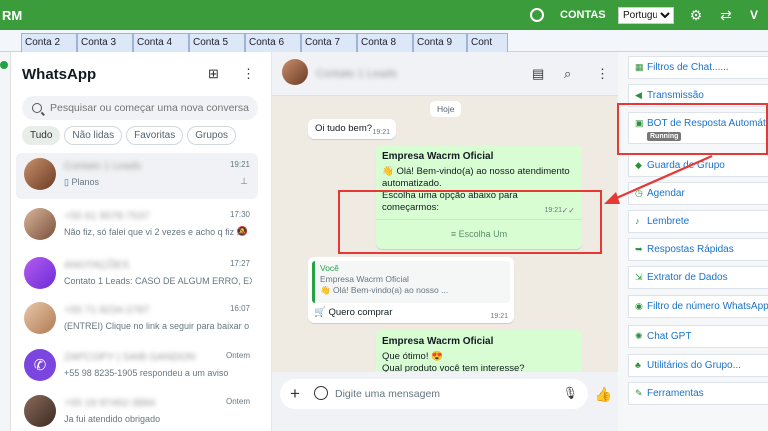 This screenshot has height=431, width=768. I want to click on tab-conta-7: Conta 7, so click(329, 42).